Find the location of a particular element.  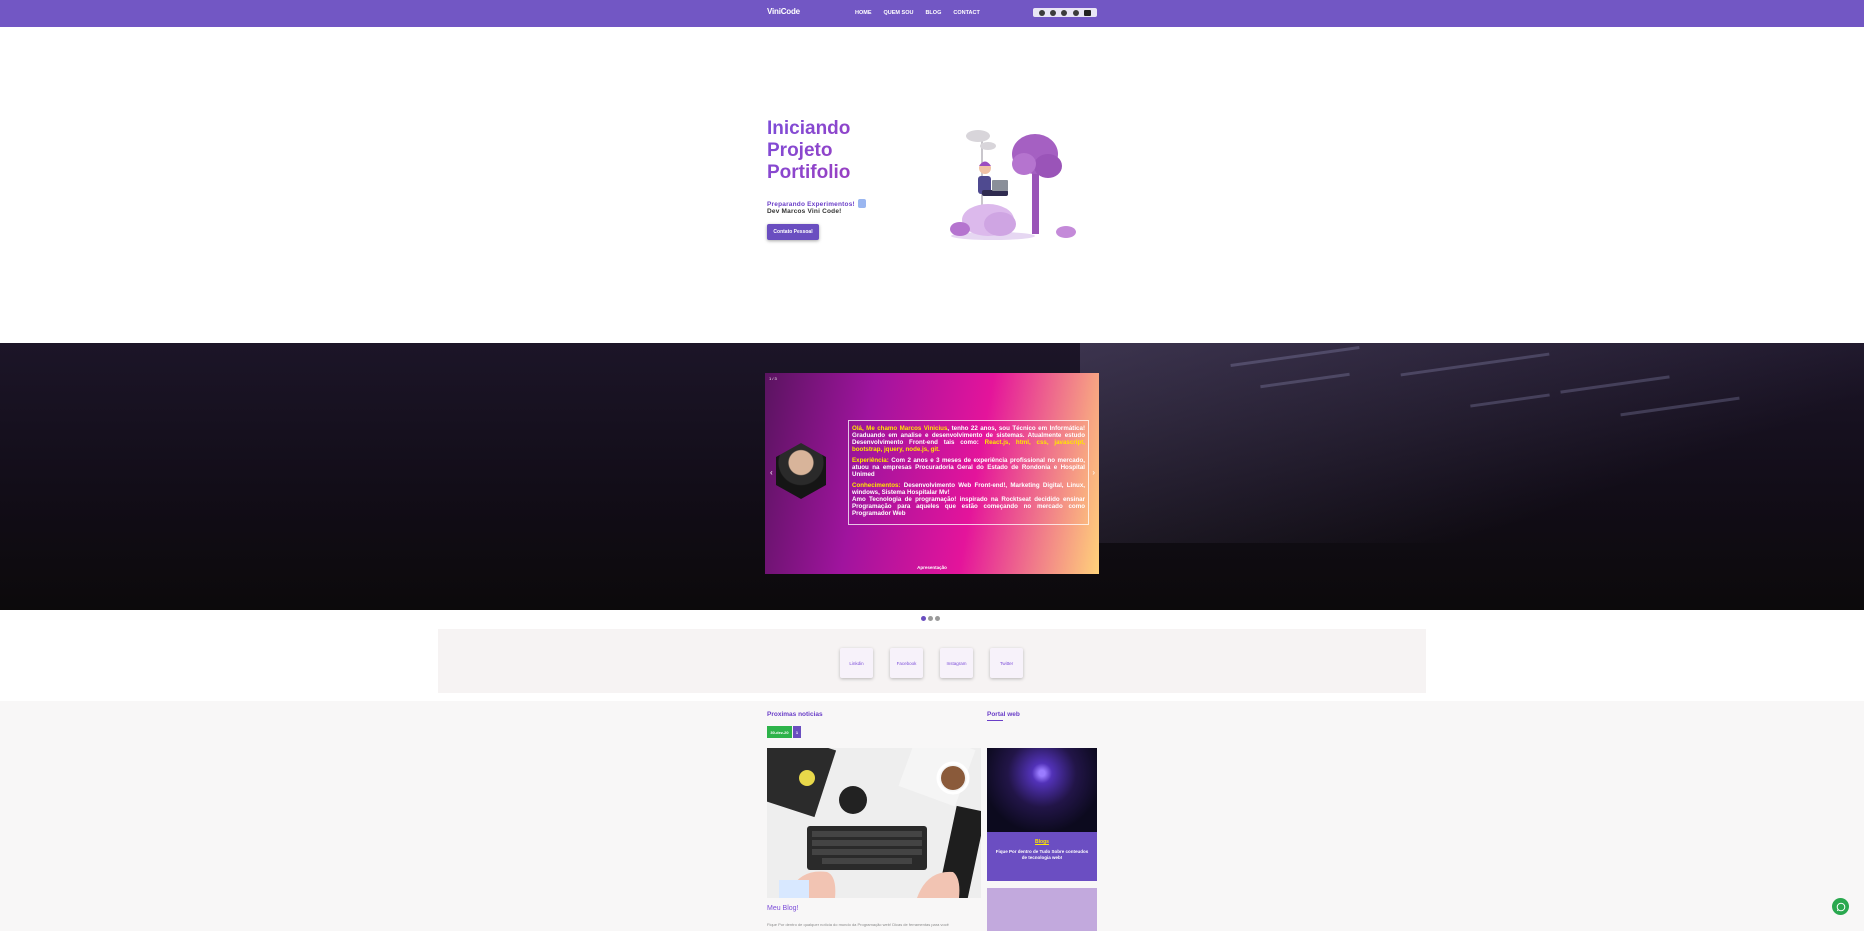

social-card-linkedin: Linkdin is located at coordinates (856, 663).